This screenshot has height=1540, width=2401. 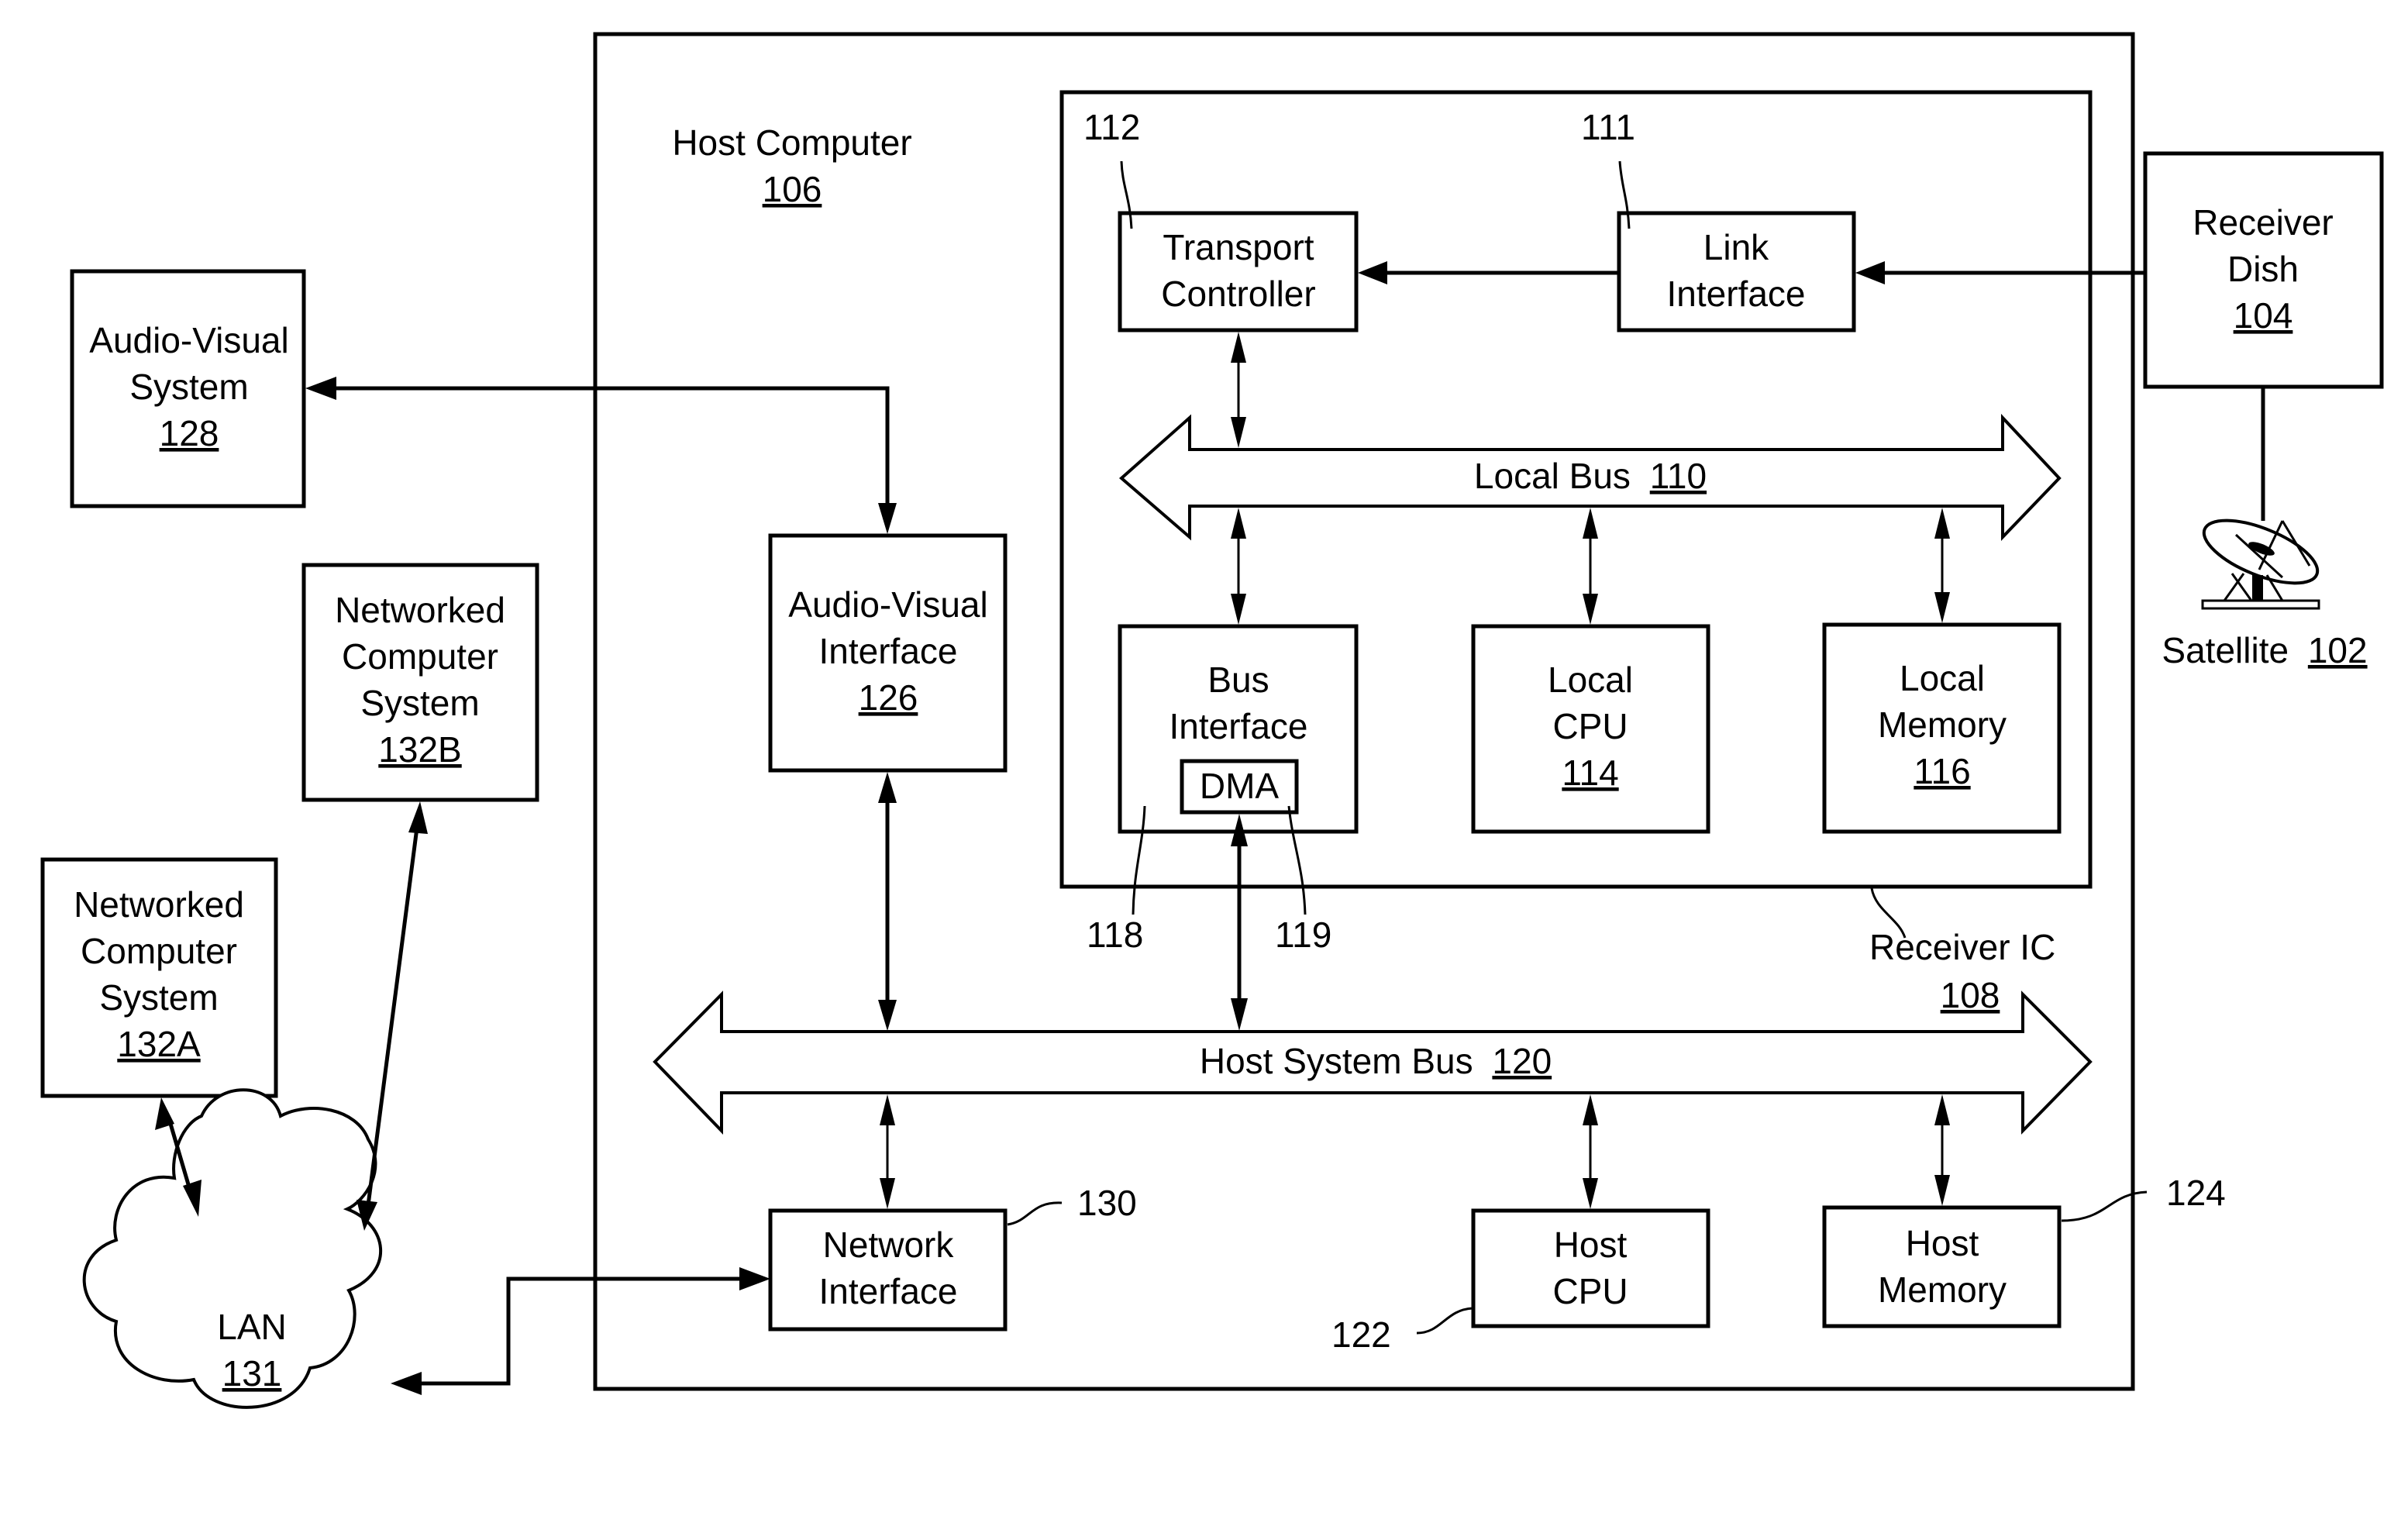 I want to click on receiver-ic-ref: 108, so click(x=1970, y=995).